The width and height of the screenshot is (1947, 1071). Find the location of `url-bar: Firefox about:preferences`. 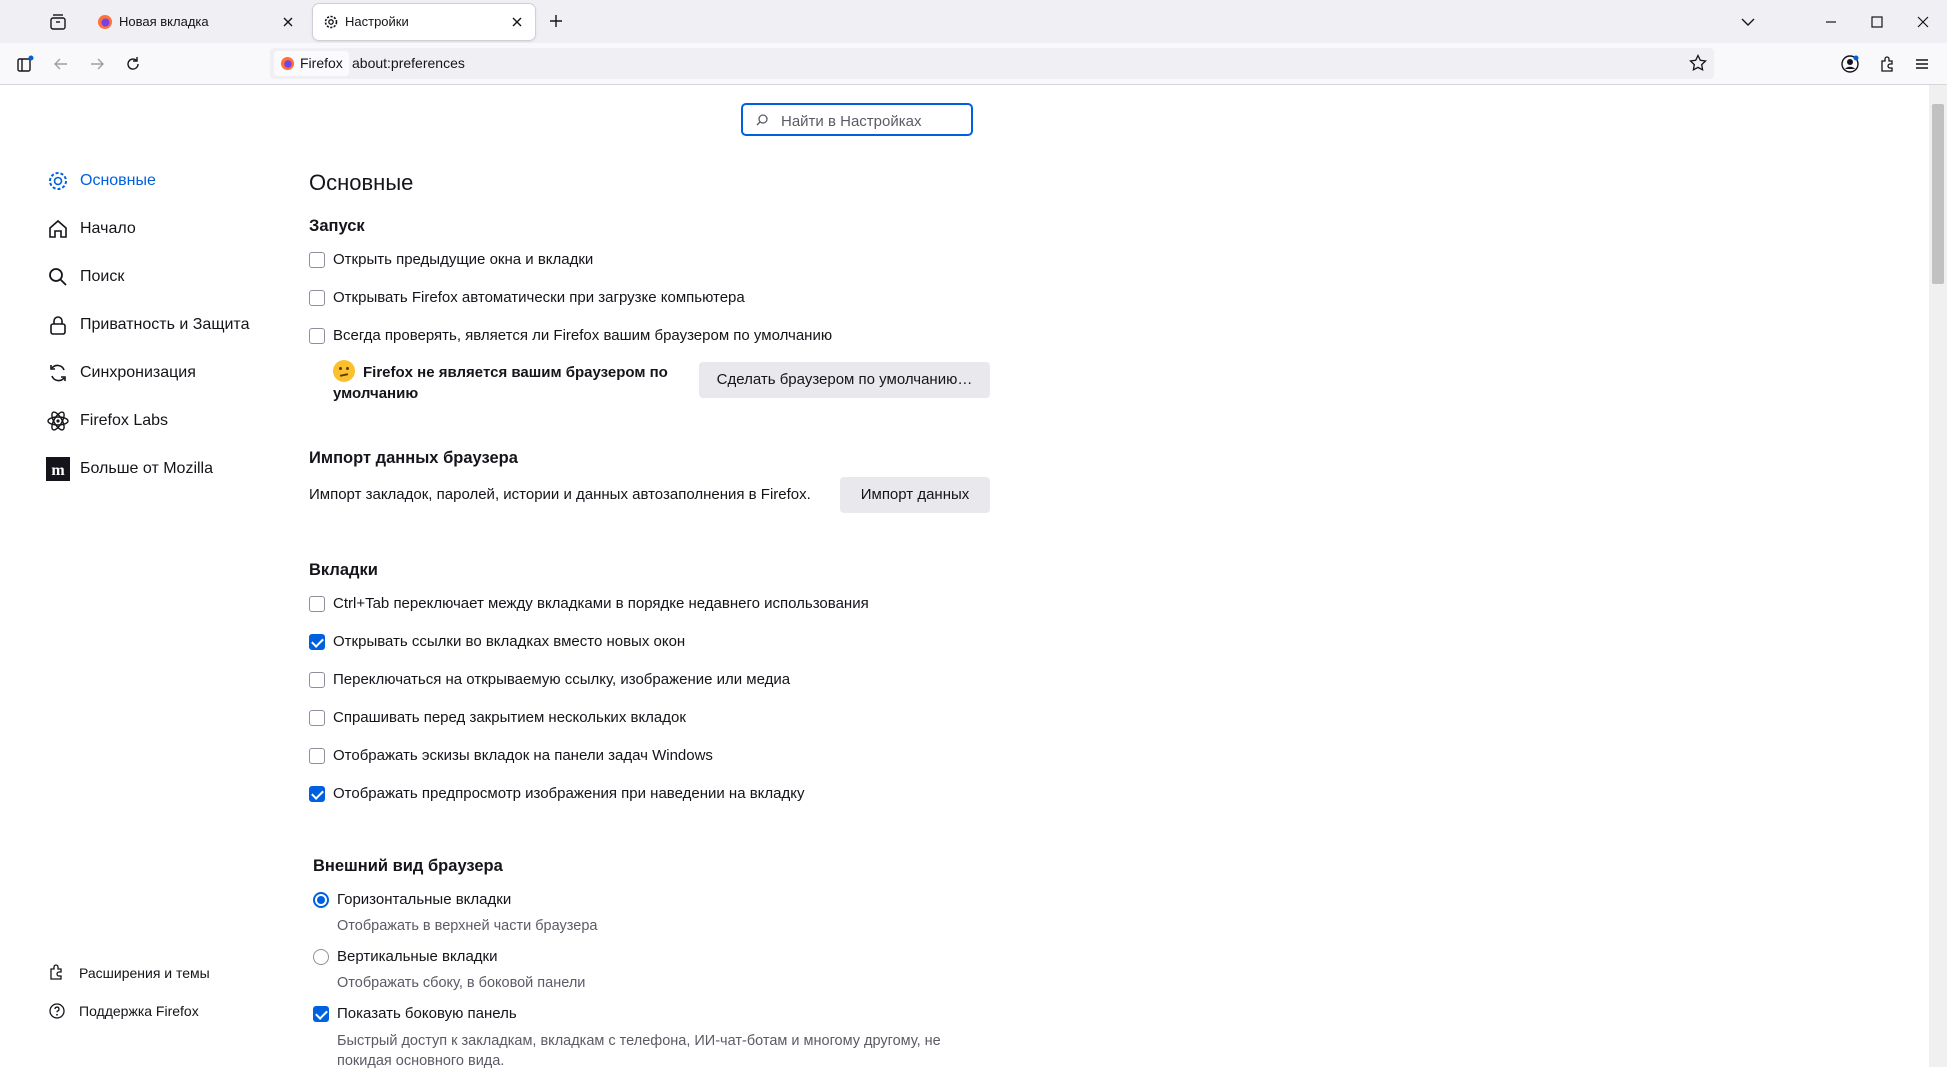

url-bar: Firefox about:preferences is located at coordinates (992, 63).